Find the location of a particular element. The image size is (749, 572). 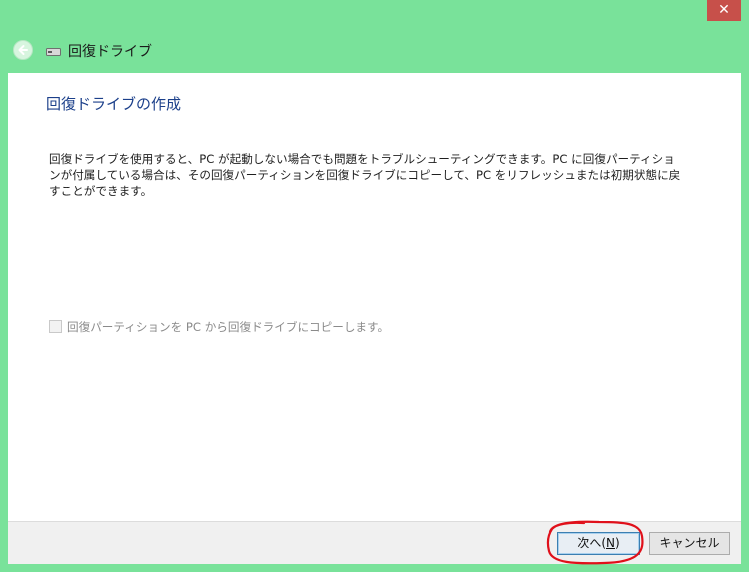

close-button: ✕ is located at coordinates (724, 10).